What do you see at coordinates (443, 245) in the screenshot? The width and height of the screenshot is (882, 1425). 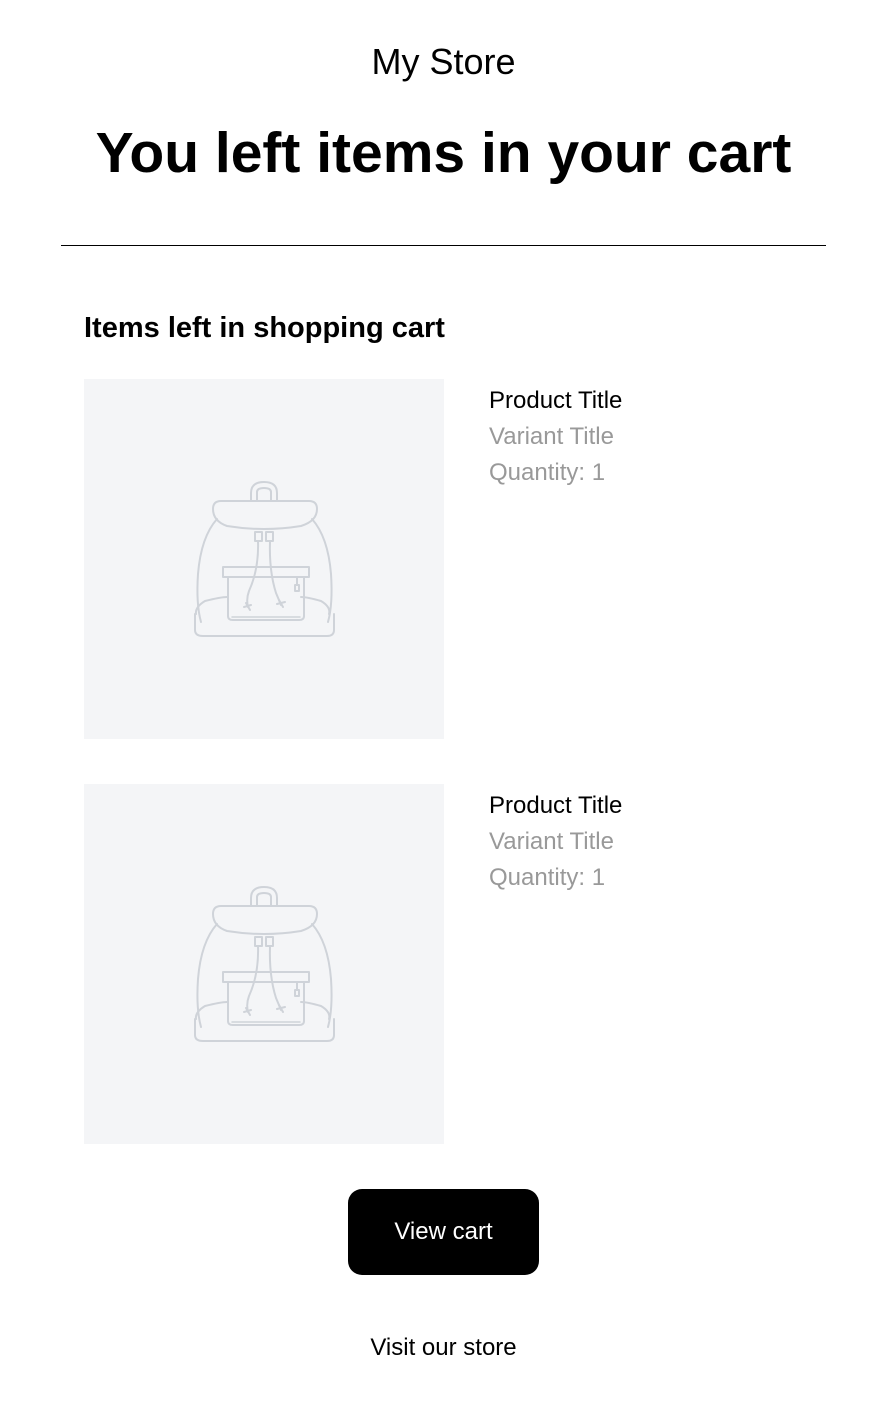 I see `divider` at bounding box center [443, 245].